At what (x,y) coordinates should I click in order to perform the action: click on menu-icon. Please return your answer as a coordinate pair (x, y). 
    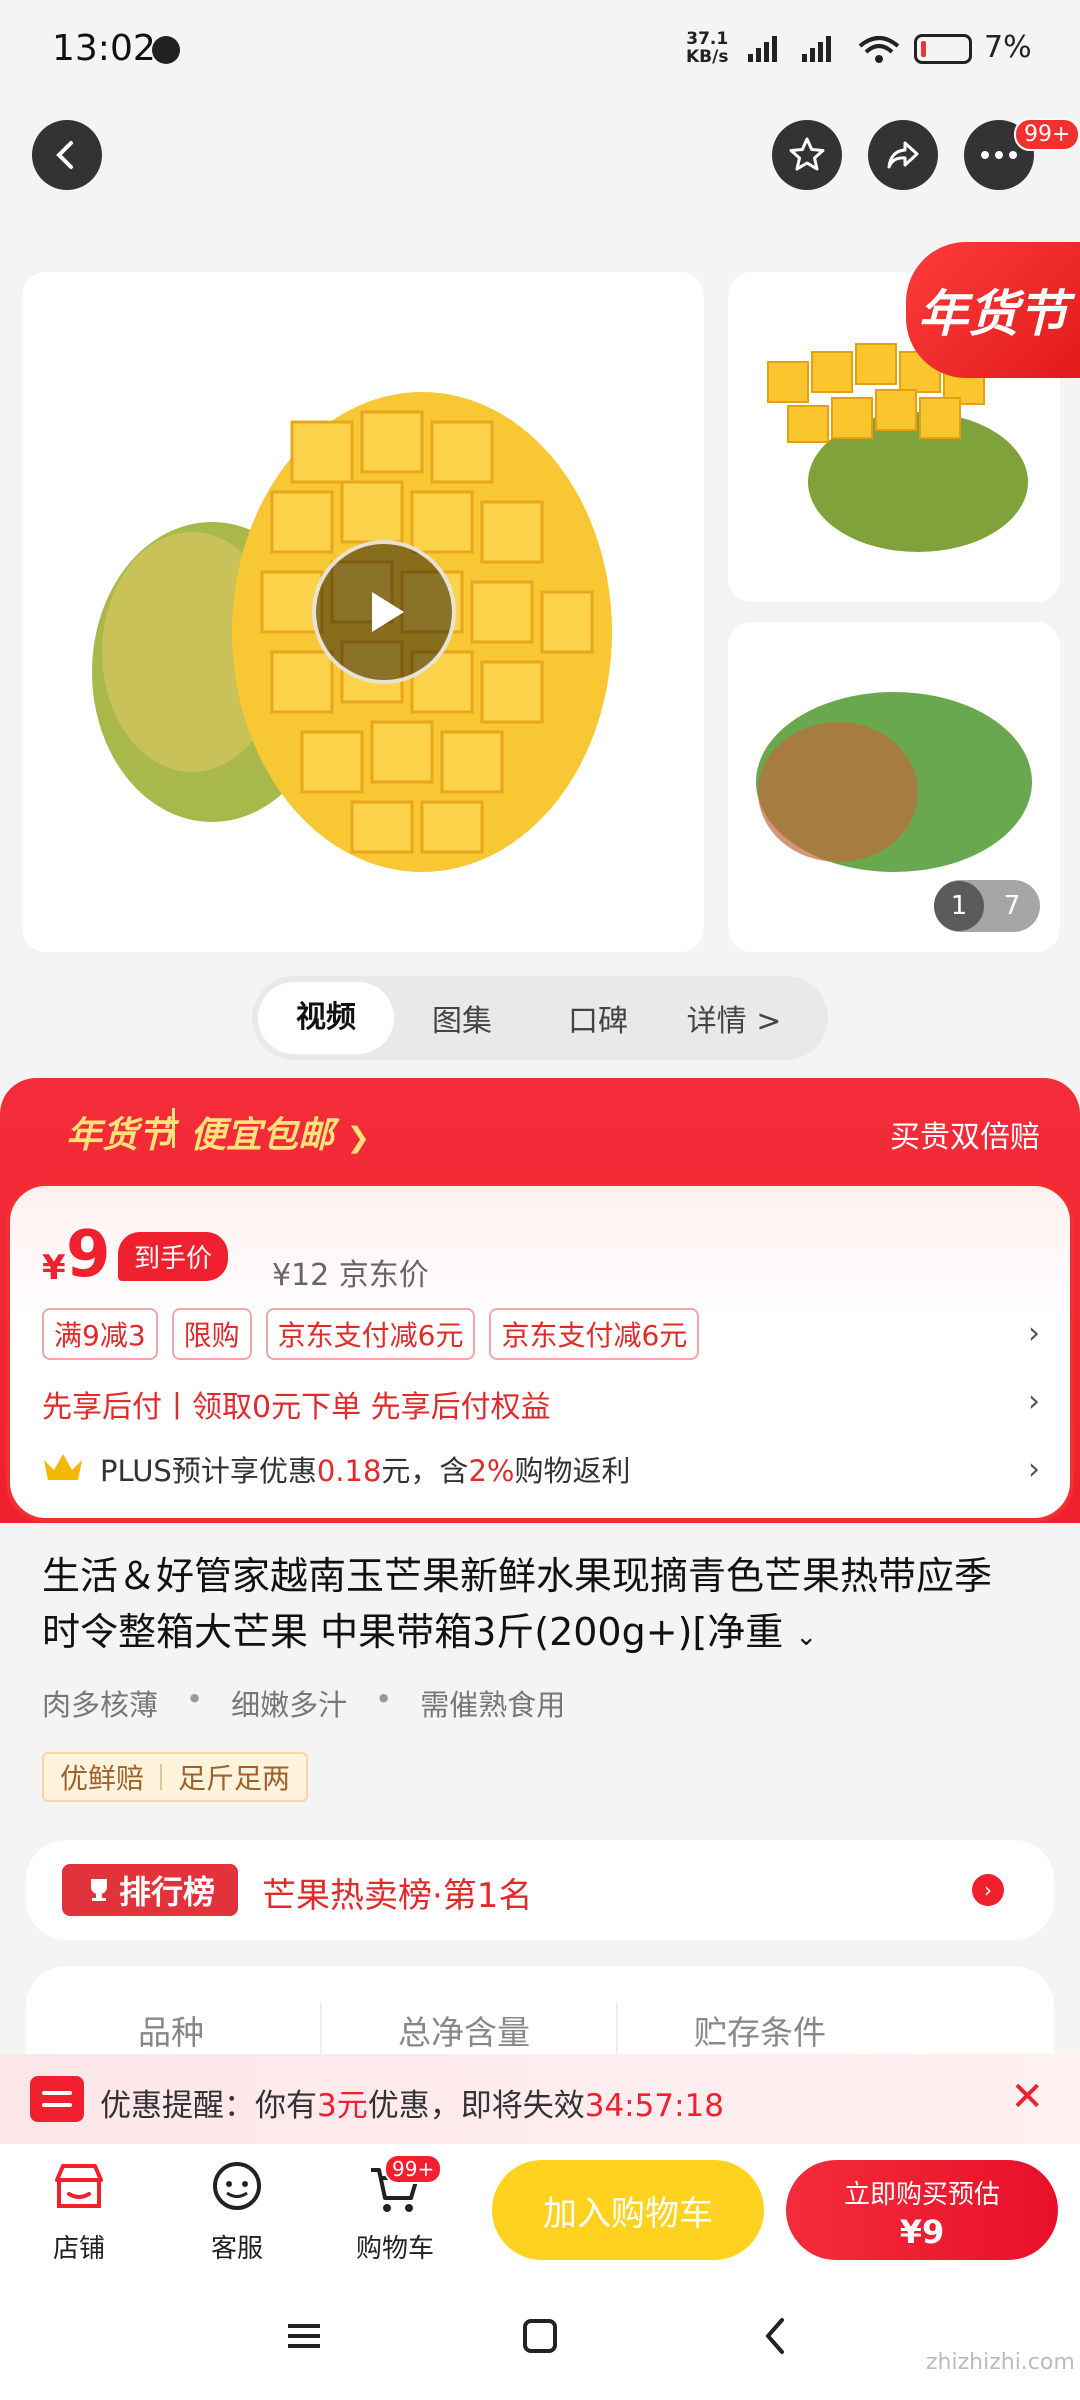
    Looking at the image, I should click on (304, 2336).